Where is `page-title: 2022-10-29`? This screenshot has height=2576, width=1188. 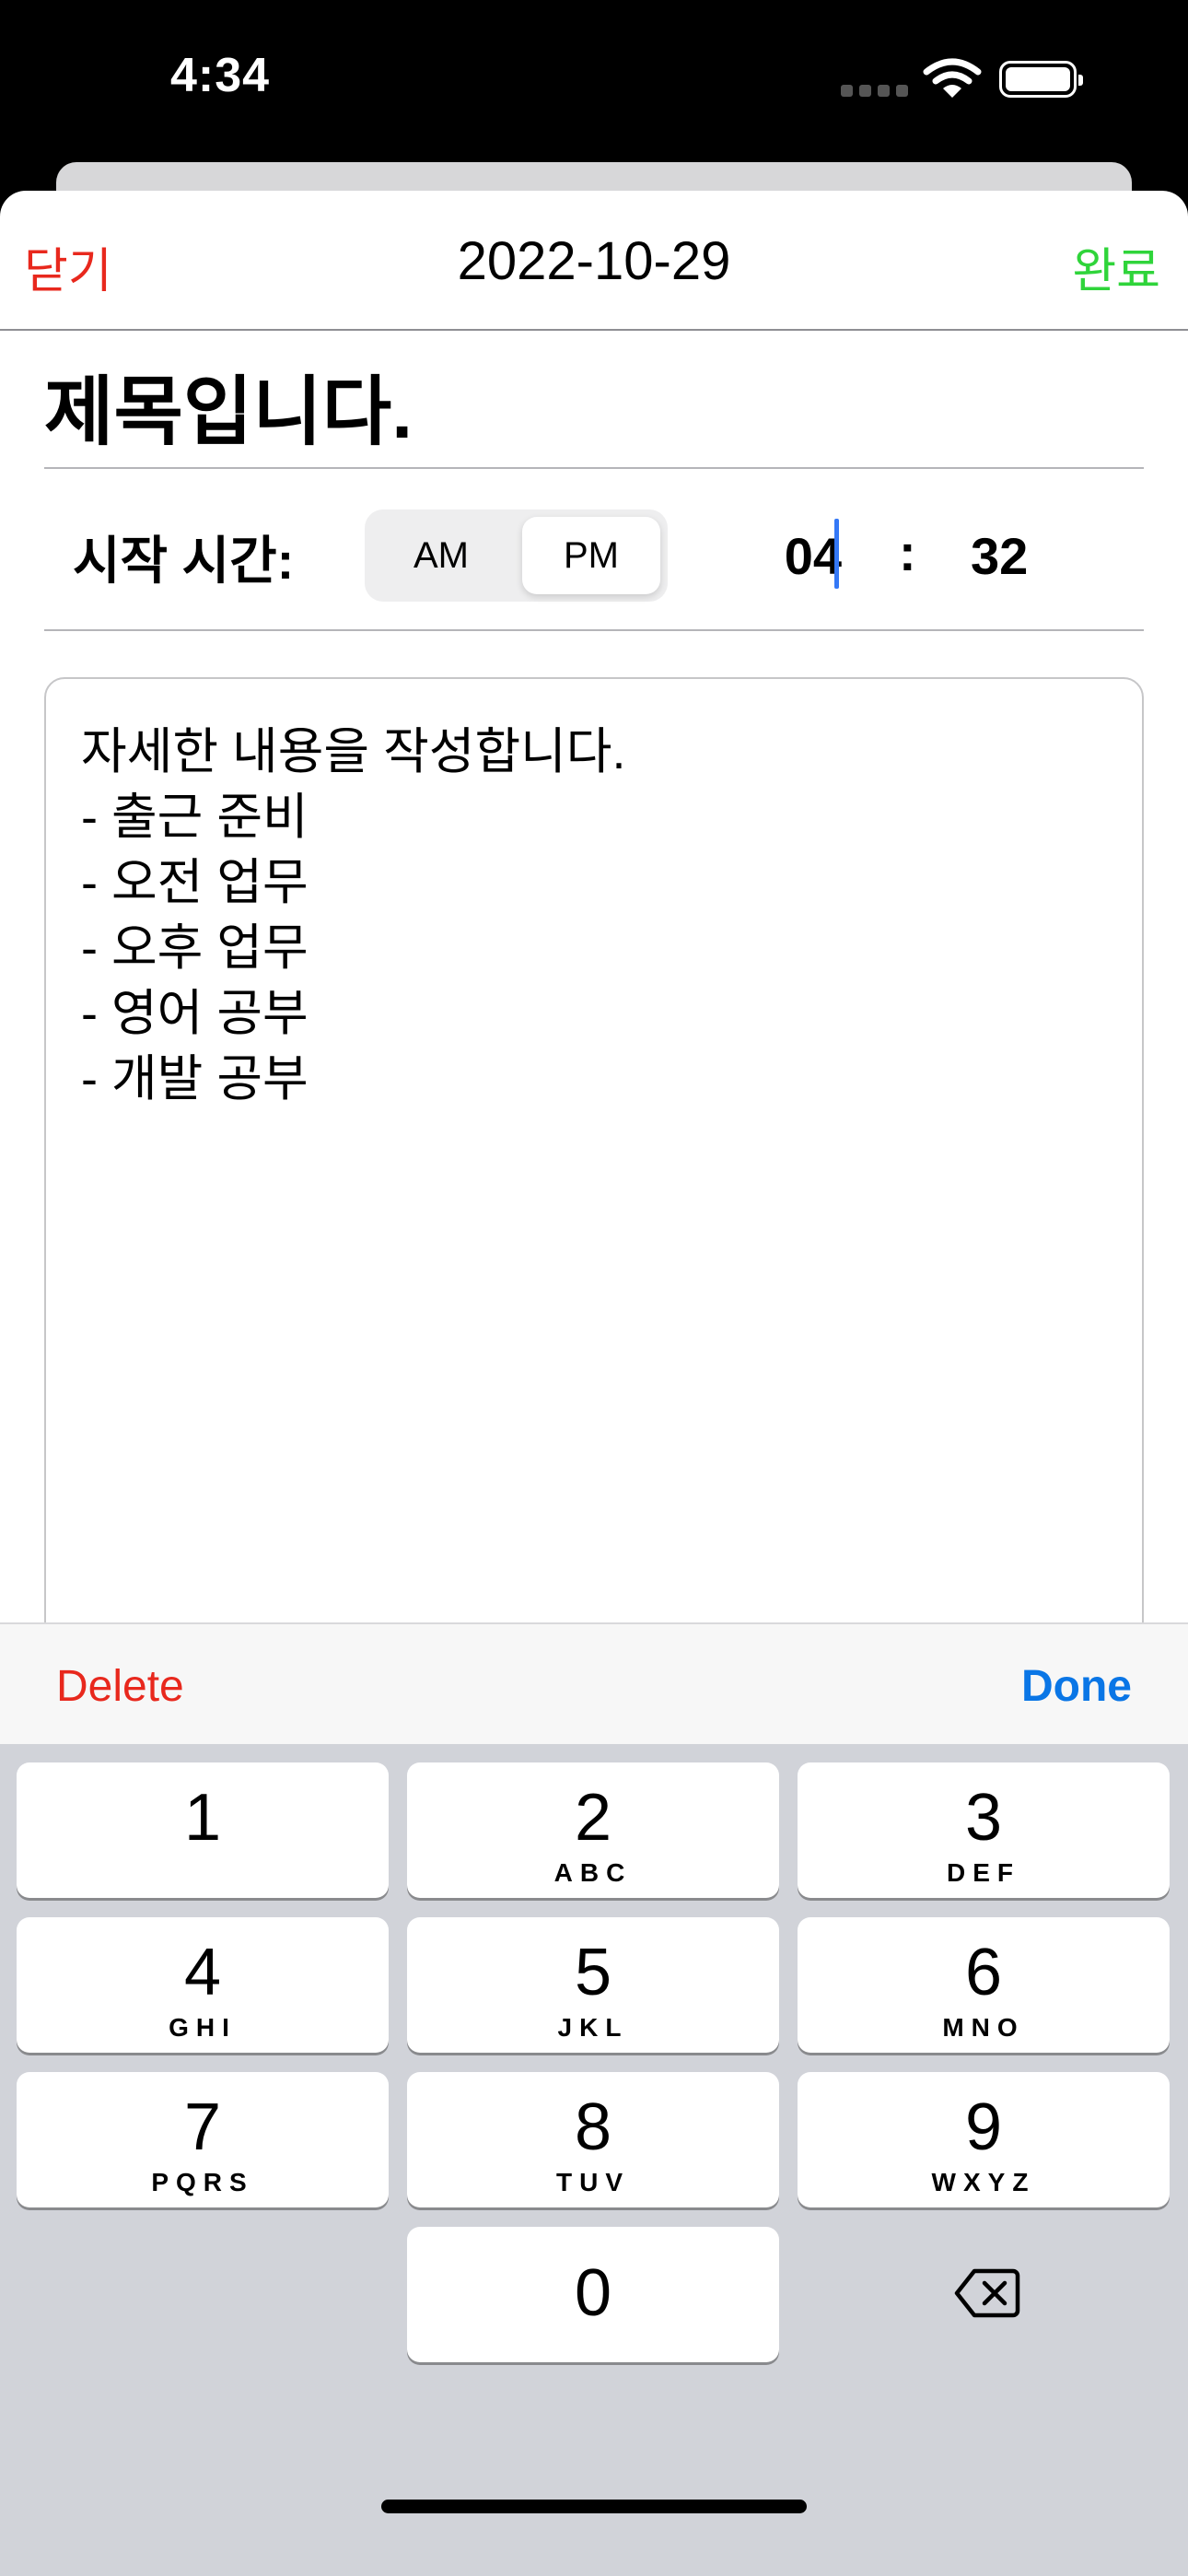 page-title: 2022-10-29 is located at coordinates (594, 261).